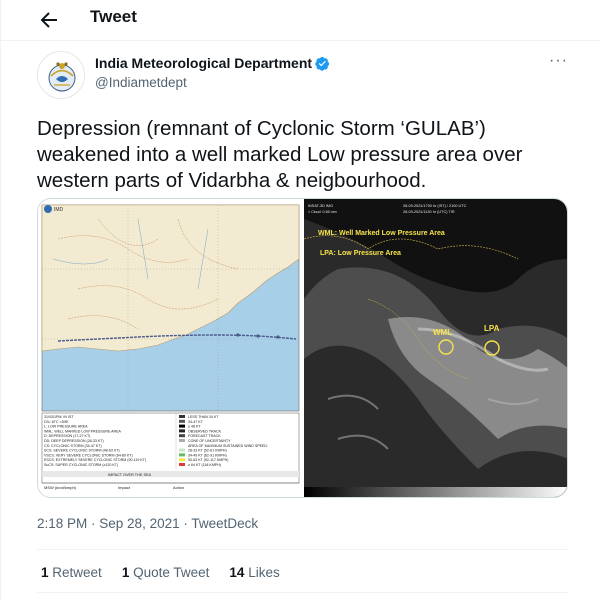 This screenshot has height=600, width=600. Describe the element at coordinates (435, 206) in the screenshot. I see `sat-header-line-3: 28-09-2021/1700 hr (IST) / 2100 UTC` at that location.